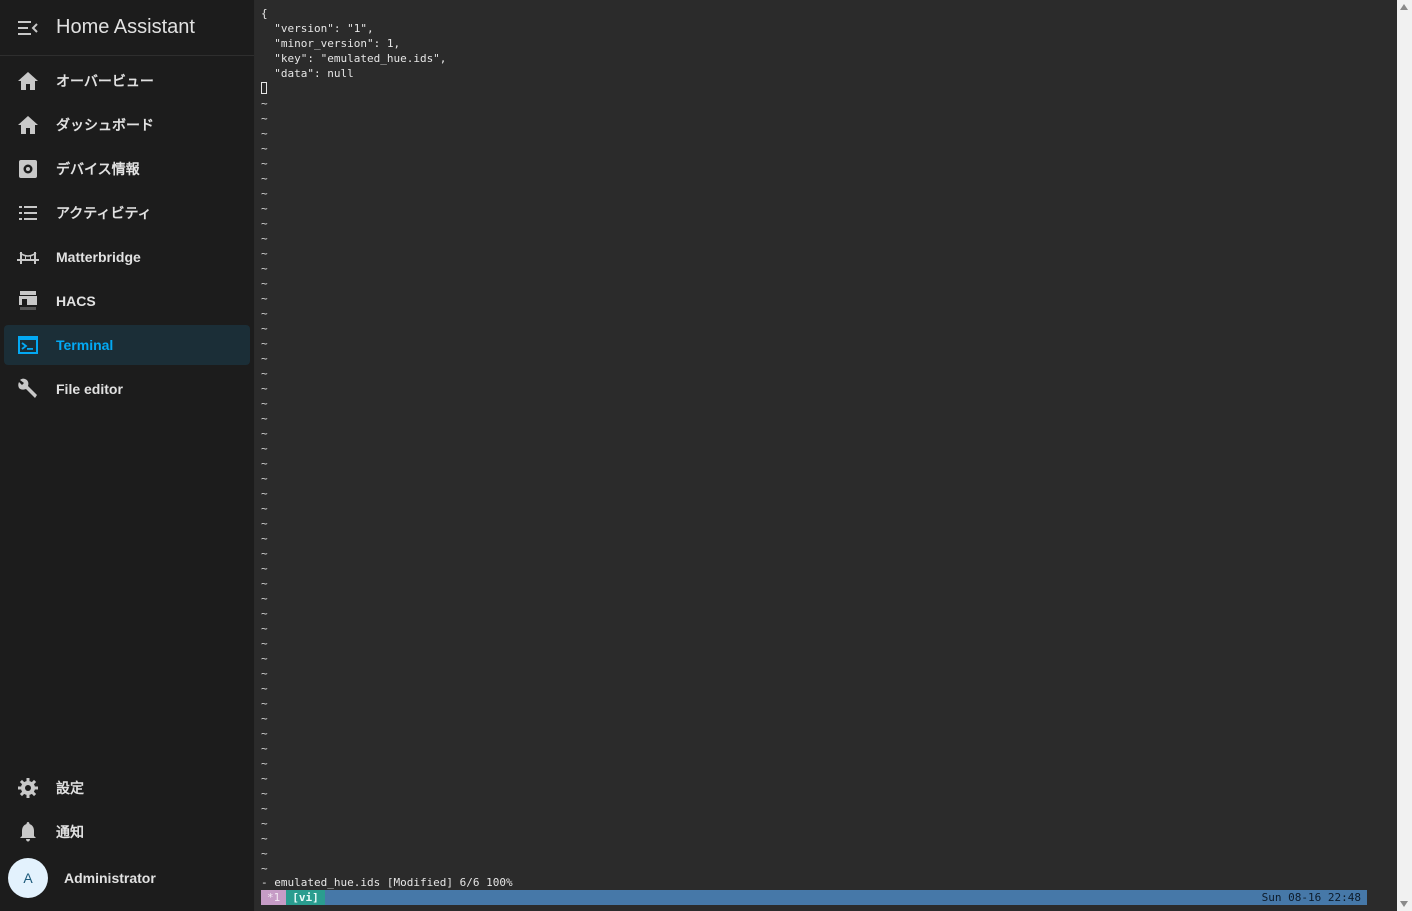 Image resolution: width=1412 pixels, height=911 pixels. I want to click on terminal-line: "key": "emulated_hue.ids",, so click(354, 58).